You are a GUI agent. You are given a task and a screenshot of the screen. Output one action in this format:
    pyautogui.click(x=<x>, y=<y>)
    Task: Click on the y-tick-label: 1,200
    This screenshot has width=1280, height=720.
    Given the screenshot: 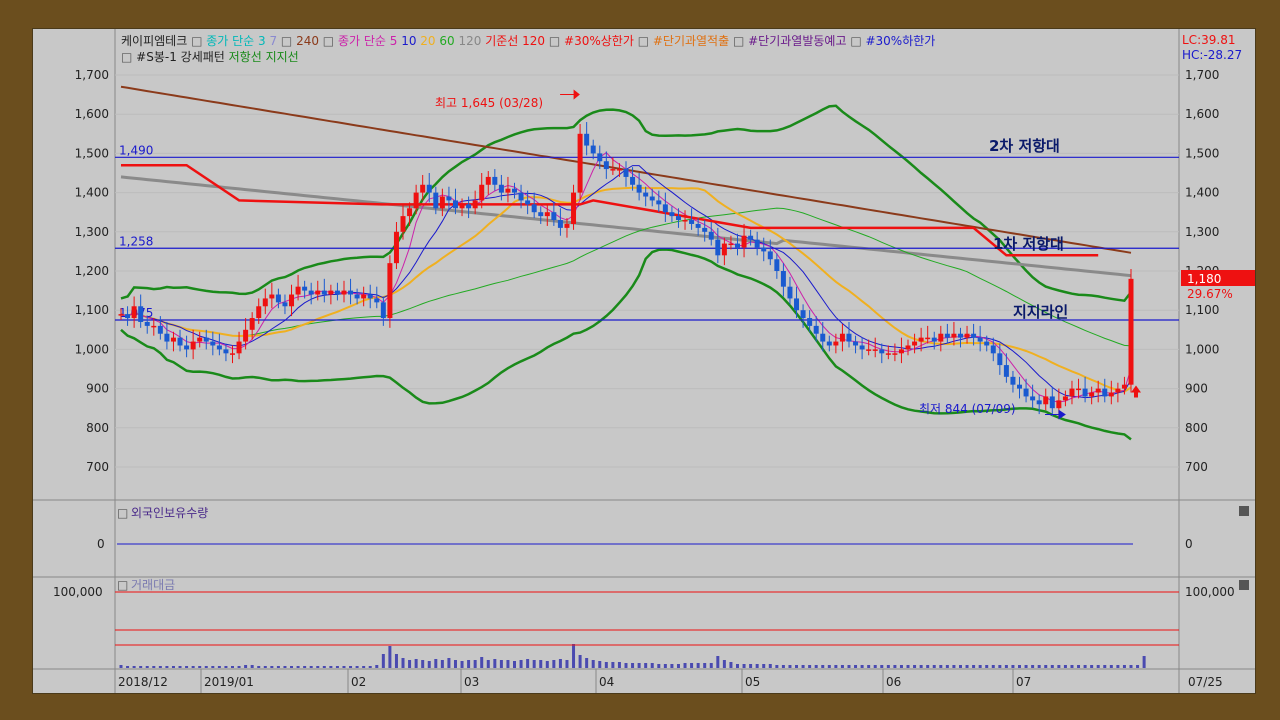 What is the action you would take?
    pyautogui.click(x=92, y=271)
    